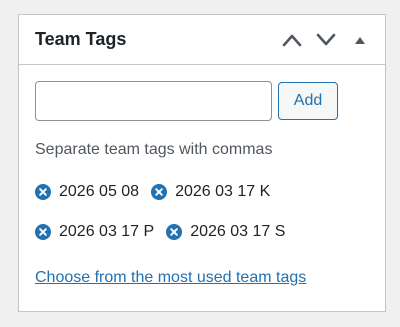 The height and width of the screenshot is (327, 400). What do you see at coordinates (170, 278) in the screenshot?
I see `most-used-tags-link: Choose from the most used team tags` at bounding box center [170, 278].